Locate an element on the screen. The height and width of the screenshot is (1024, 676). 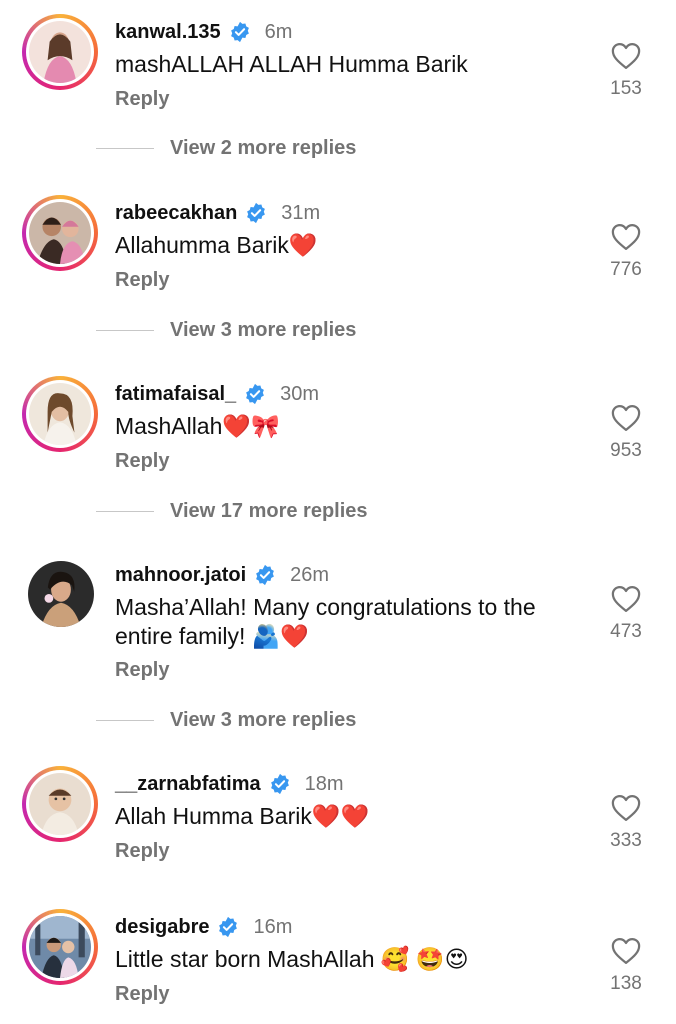
comment-text: MashAllah❤️🎀 is located at coordinates (197, 426).